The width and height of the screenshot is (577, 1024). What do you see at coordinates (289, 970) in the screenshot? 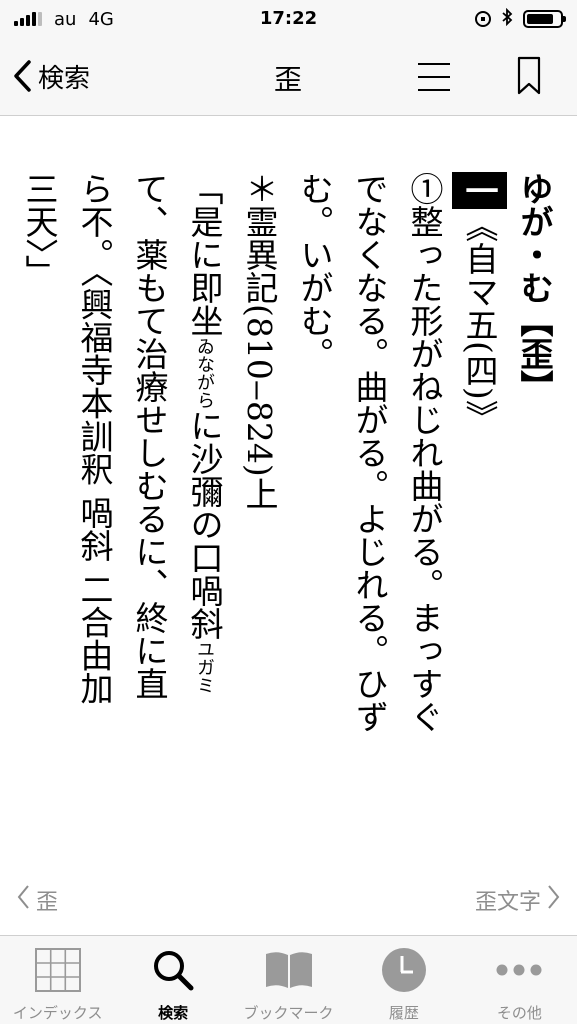
I see `book-icon` at bounding box center [289, 970].